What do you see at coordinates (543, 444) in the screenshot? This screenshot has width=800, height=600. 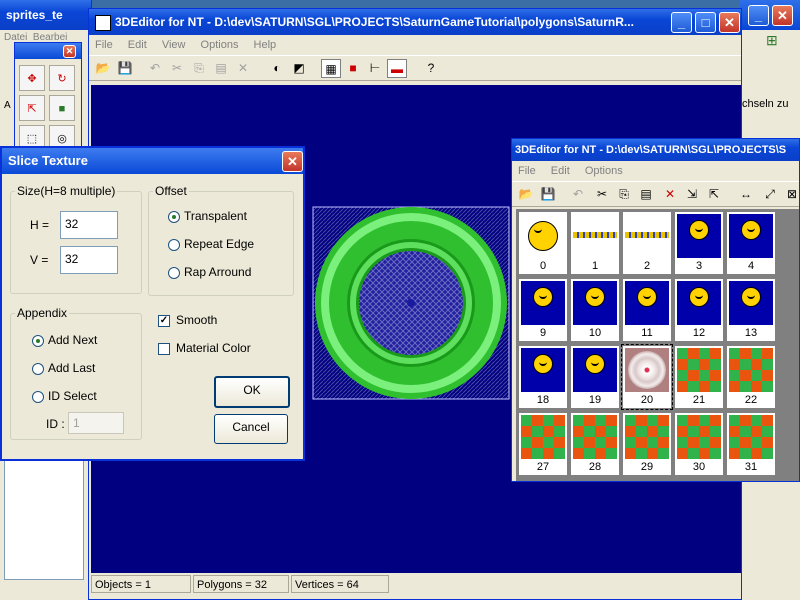 I see `texture-tile: 27` at bounding box center [543, 444].